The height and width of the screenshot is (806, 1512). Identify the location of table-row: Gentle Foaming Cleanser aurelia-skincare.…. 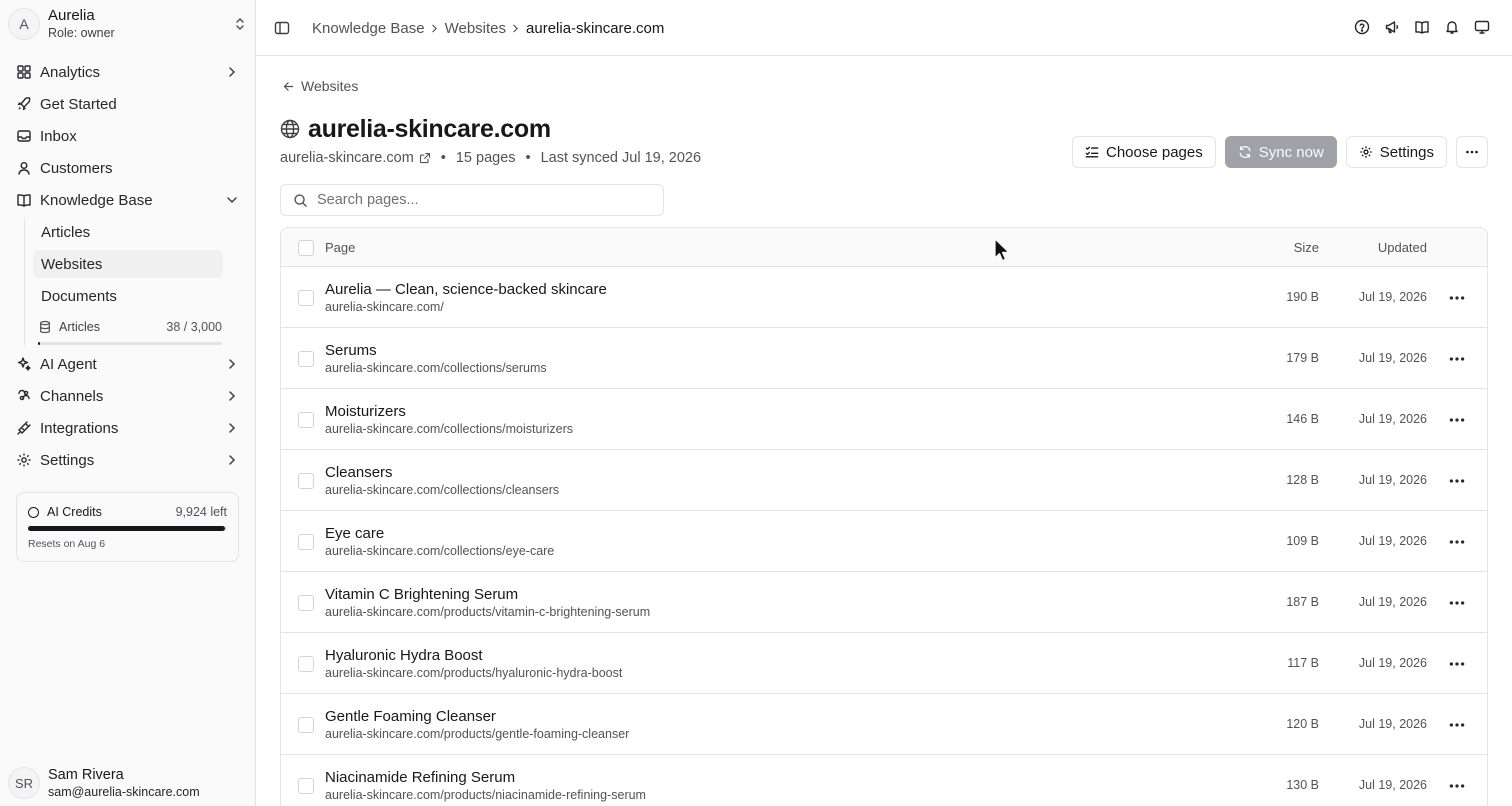
(884, 724).